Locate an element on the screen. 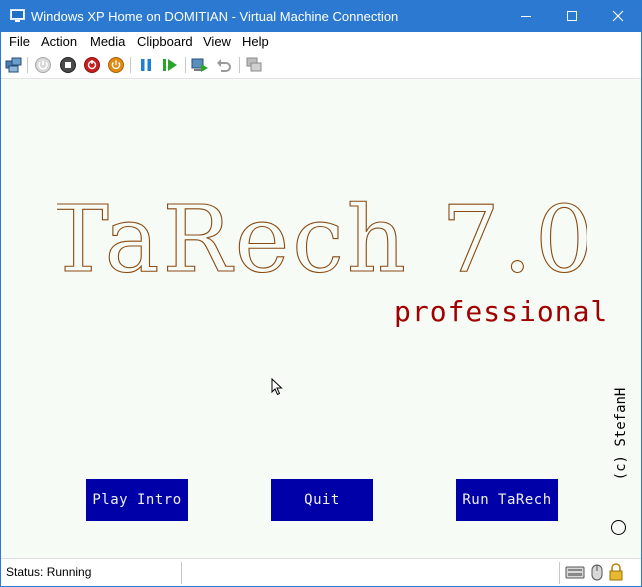 Image resolution: width=642 pixels, height=587 pixels. menu-media: Media is located at coordinates (107, 42).